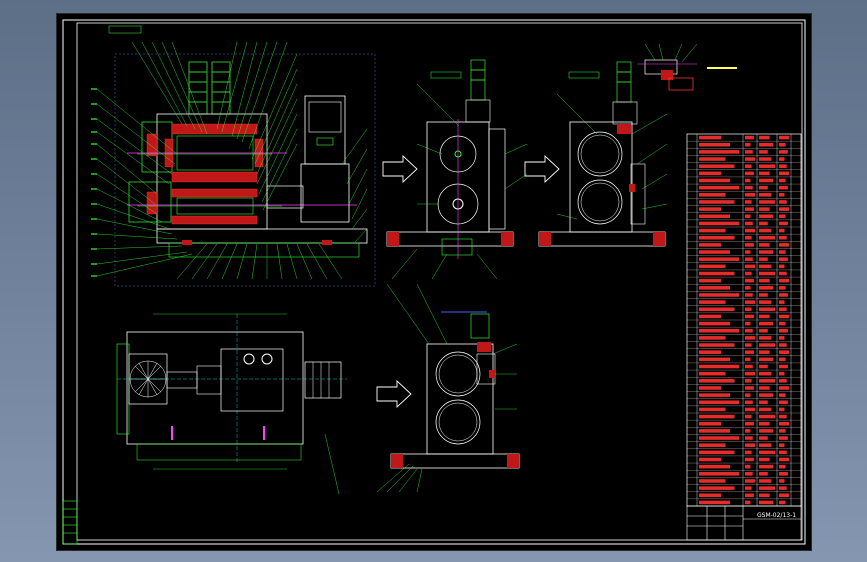 The height and width of the screenshot is (562, 867). I want to click on flow-arrows, so click(468, 281).